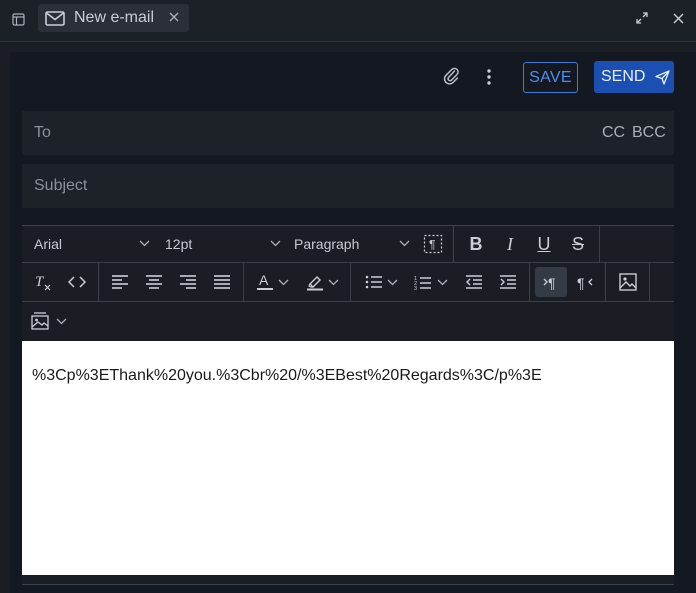 This screenshot has height=593, width=696. What do you see at coordinates (649, 133) in the screenshot?
I see `bcc-button: BCC` at bounding box center [649, 133].